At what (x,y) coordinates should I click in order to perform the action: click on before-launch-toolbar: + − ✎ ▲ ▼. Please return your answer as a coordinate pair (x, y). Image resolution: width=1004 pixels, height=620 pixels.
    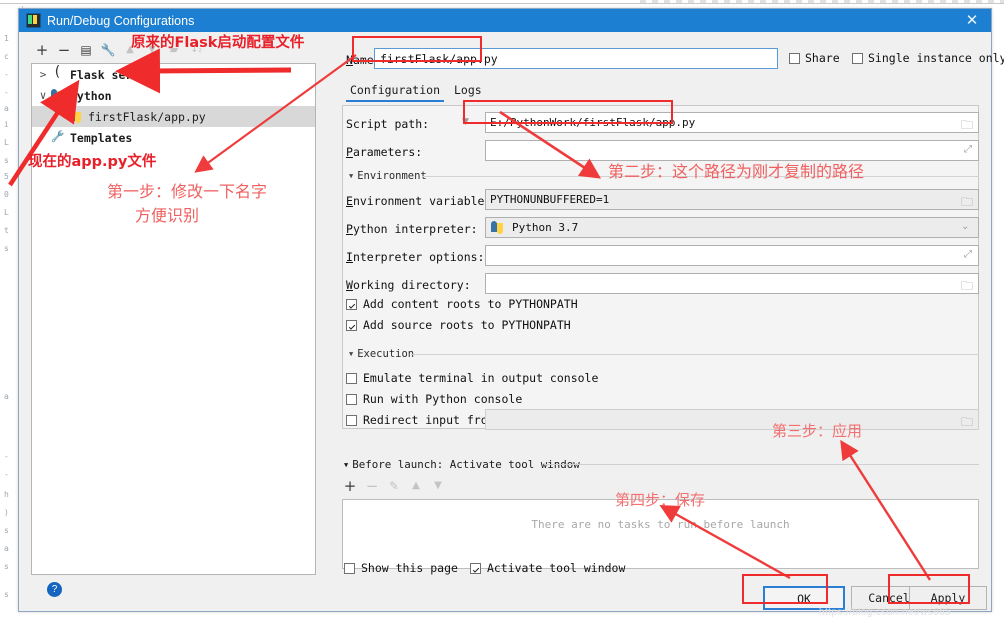
    Looking at the image, I should click on (439, 486).